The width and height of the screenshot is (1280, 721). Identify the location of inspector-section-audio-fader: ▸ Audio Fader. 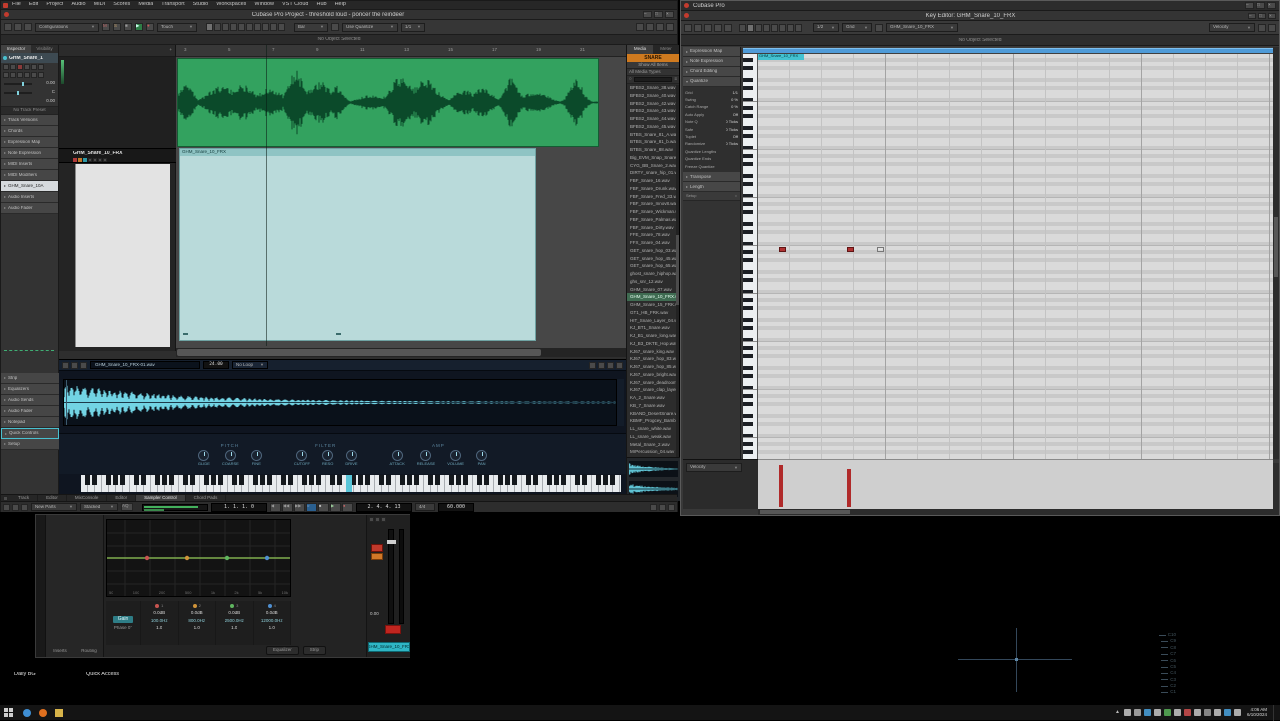
(29, 208).